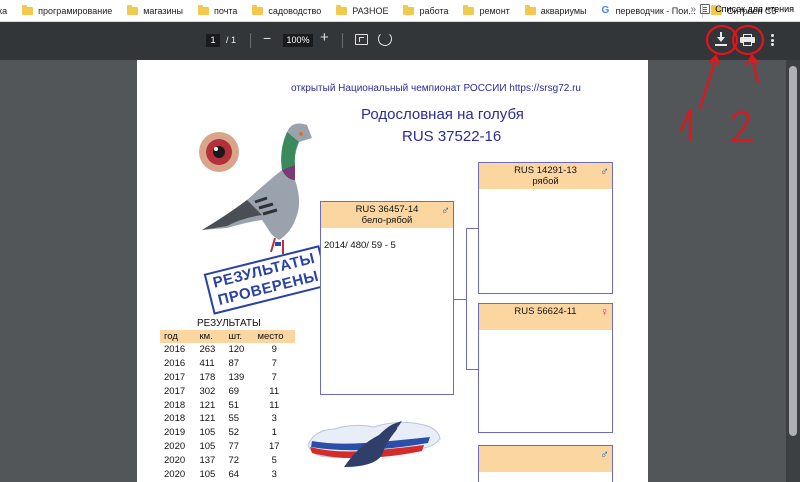 This screenshot has width=800, height=482. I want to click on km-cell: 411, so click(207, 364).